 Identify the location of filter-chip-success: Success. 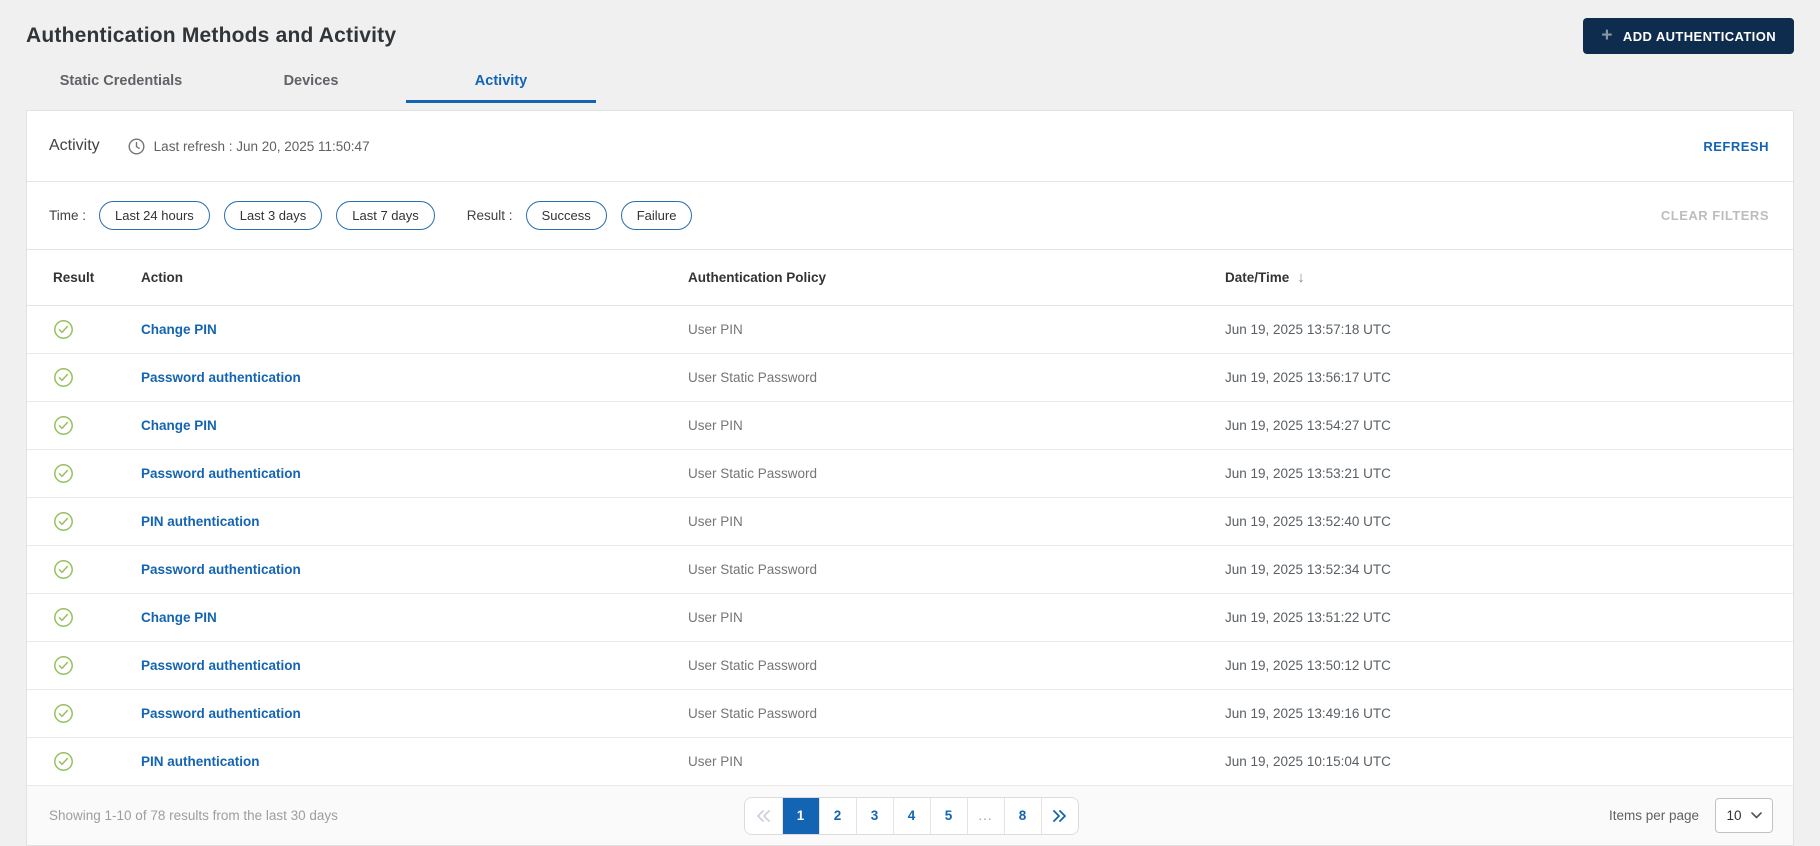
(566, 215).